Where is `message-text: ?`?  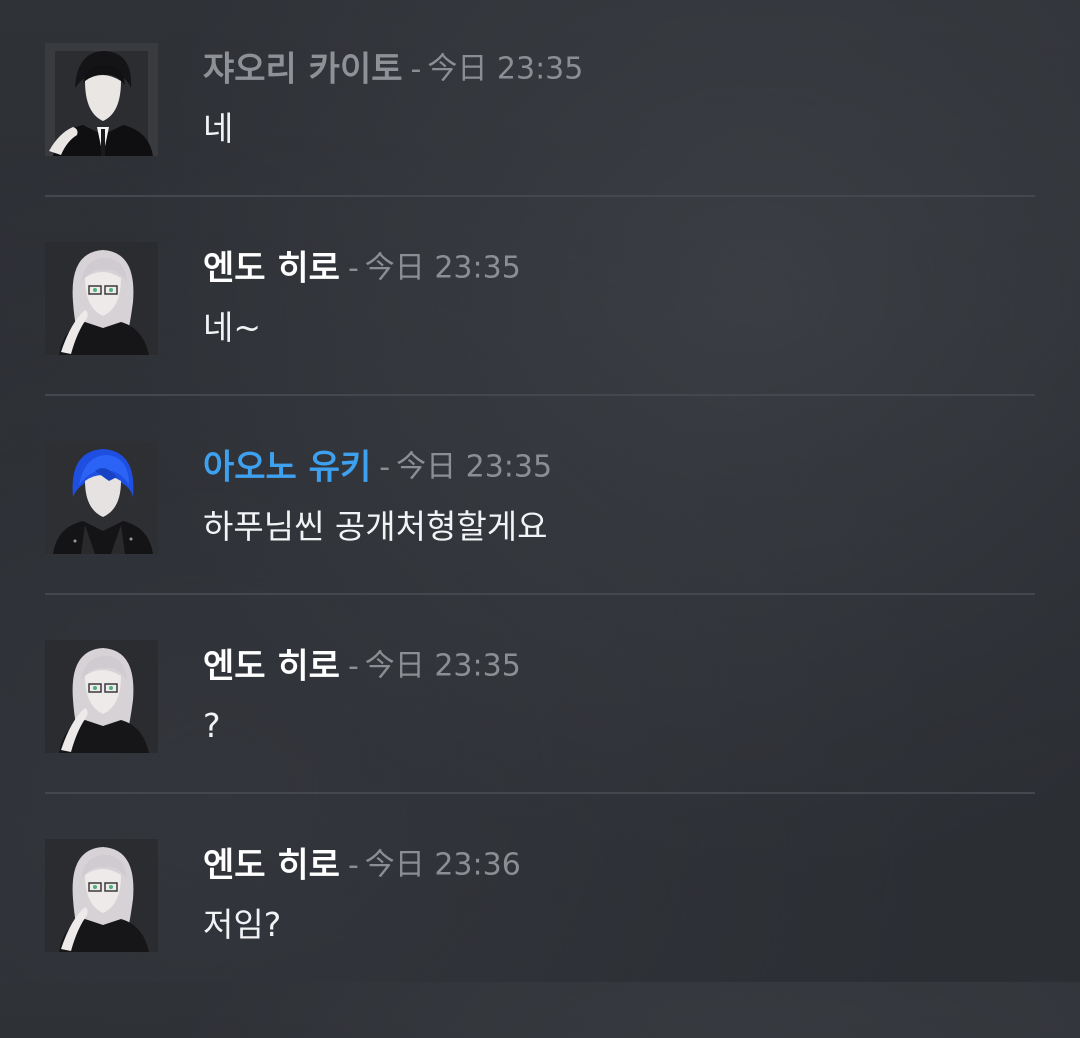 message-text: ? is located at coordinates (212, 725).